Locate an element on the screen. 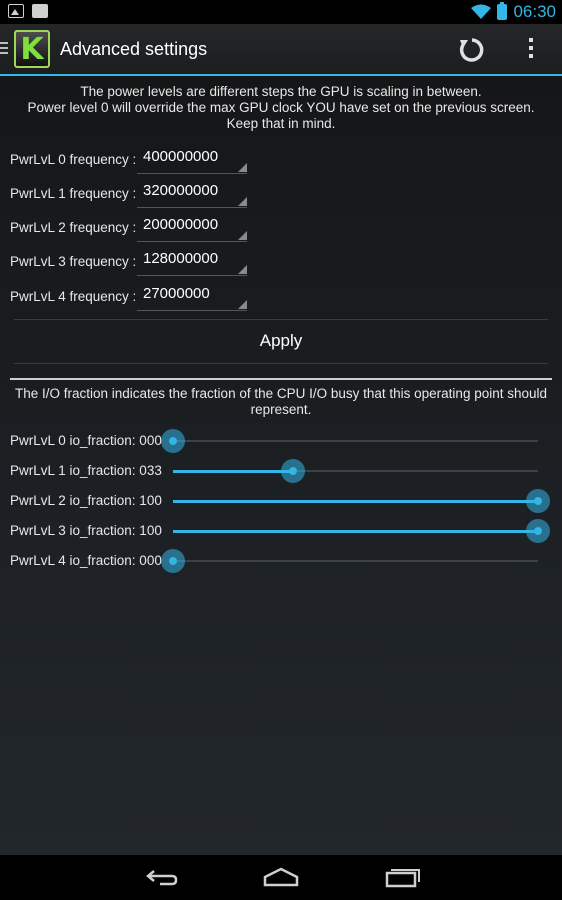  io-fraction-row: PwrLvL 3 io_fraction: 100 is located at coordinates (281, 531).